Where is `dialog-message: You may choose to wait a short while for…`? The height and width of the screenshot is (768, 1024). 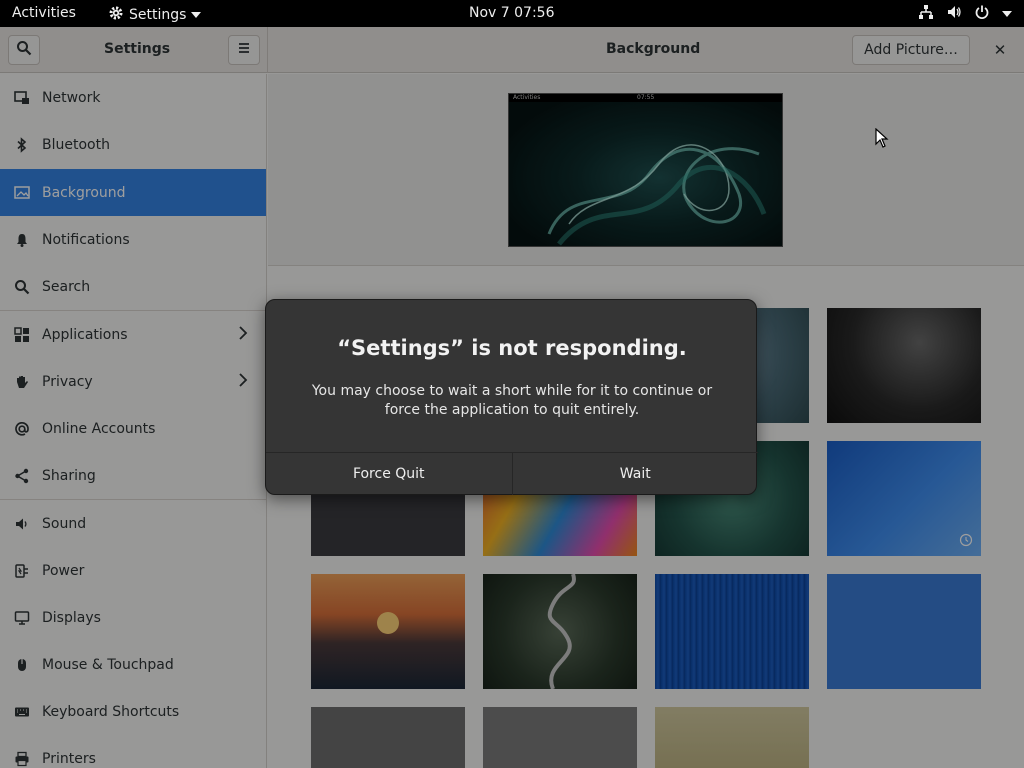
dialog-message: You may choose to wait a short while for… is located at coordinates (512, 400).